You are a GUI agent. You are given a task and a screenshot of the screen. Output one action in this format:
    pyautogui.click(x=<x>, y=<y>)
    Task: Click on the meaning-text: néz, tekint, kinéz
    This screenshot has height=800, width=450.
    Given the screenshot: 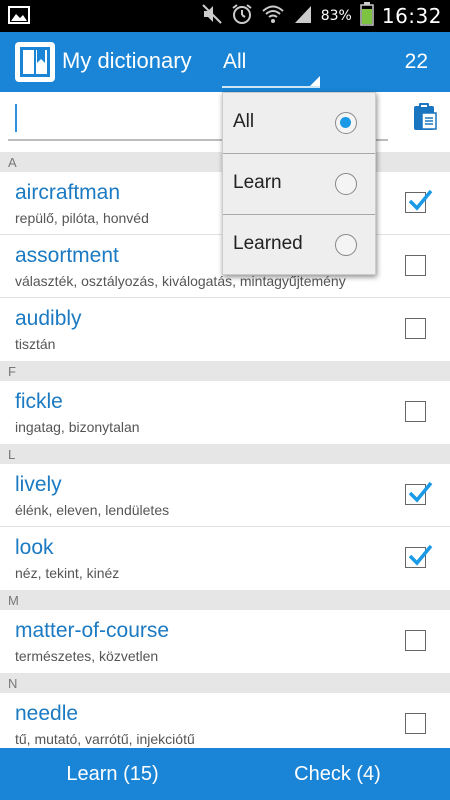 What is the action you would take?
    pyautogui.click(x=67, y=573)
    